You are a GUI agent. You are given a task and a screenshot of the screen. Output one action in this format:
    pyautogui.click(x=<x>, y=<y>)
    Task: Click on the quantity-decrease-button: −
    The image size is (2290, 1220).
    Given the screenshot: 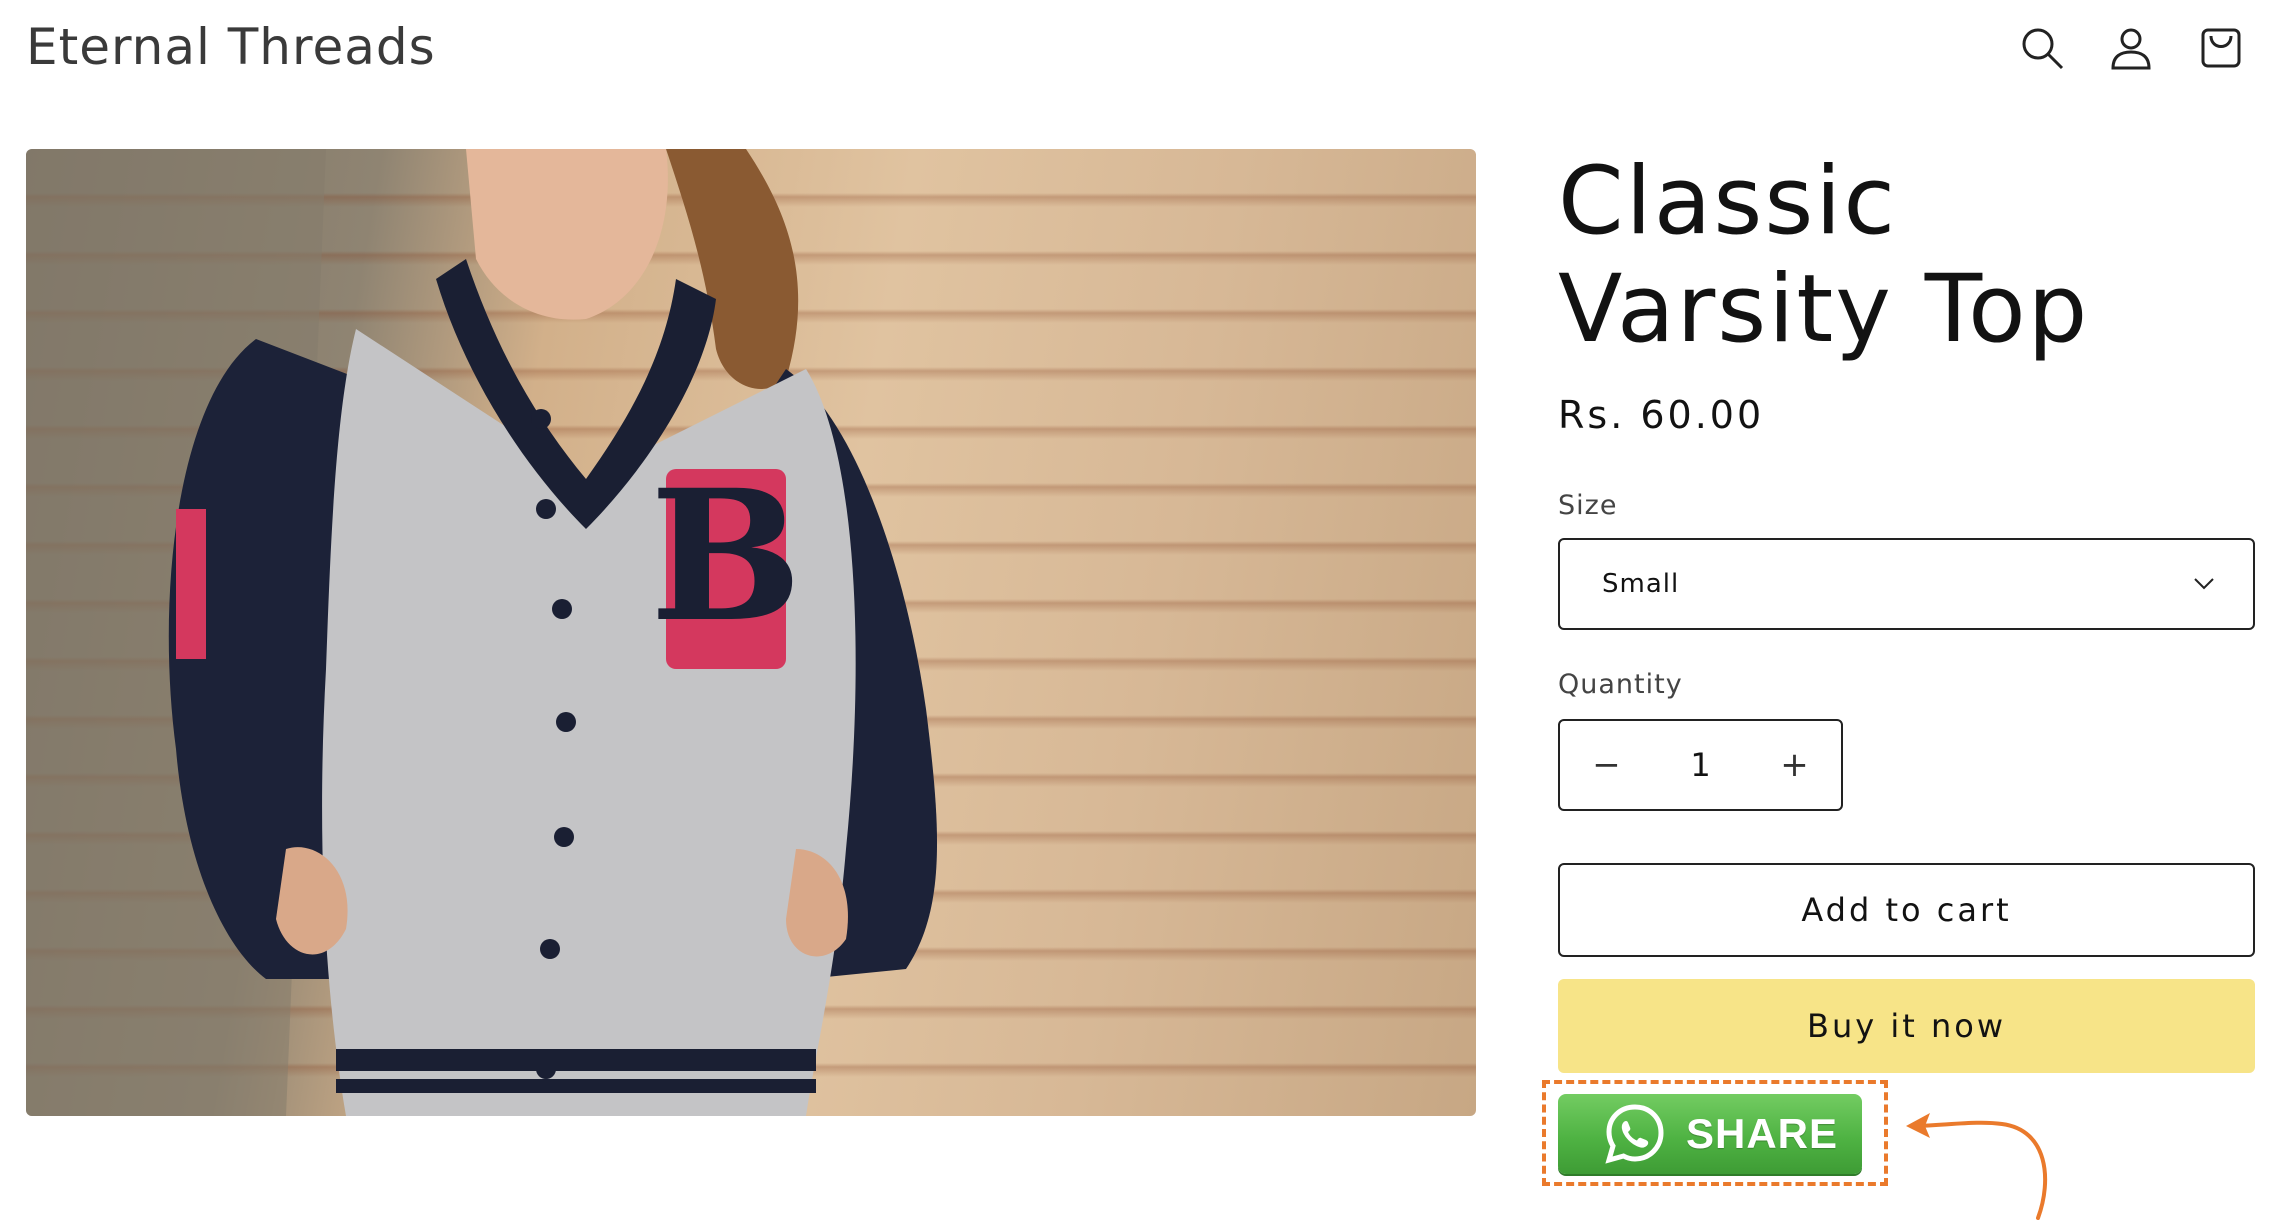 What is the action you would take?
    pyautogui.click(x=1606, y=765)
    